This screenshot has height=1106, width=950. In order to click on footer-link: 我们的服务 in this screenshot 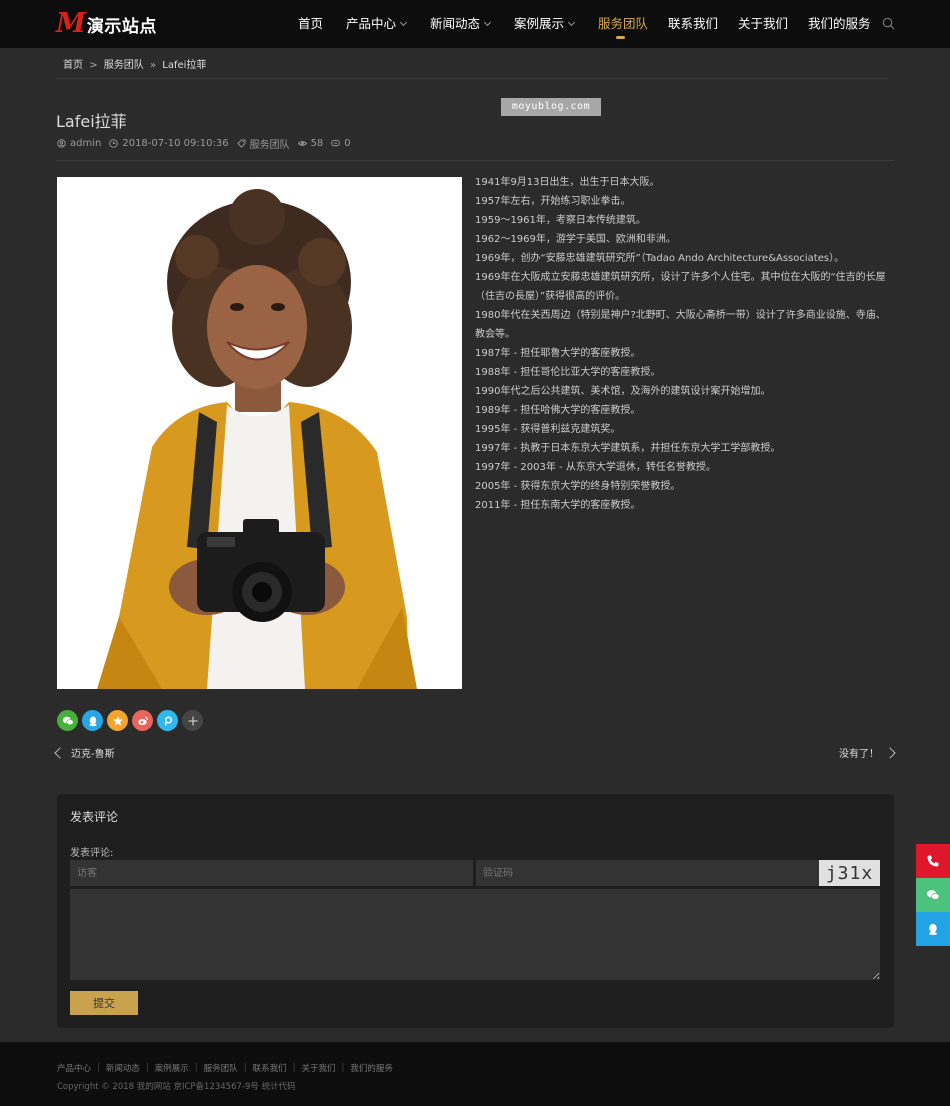, I will do `click(371, 1068)`.